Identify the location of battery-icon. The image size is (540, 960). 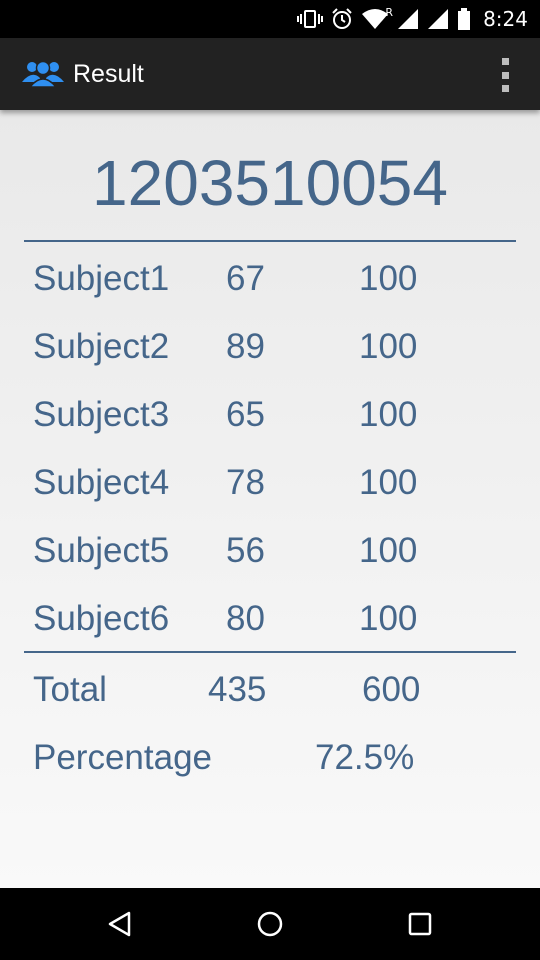
(464, 19).